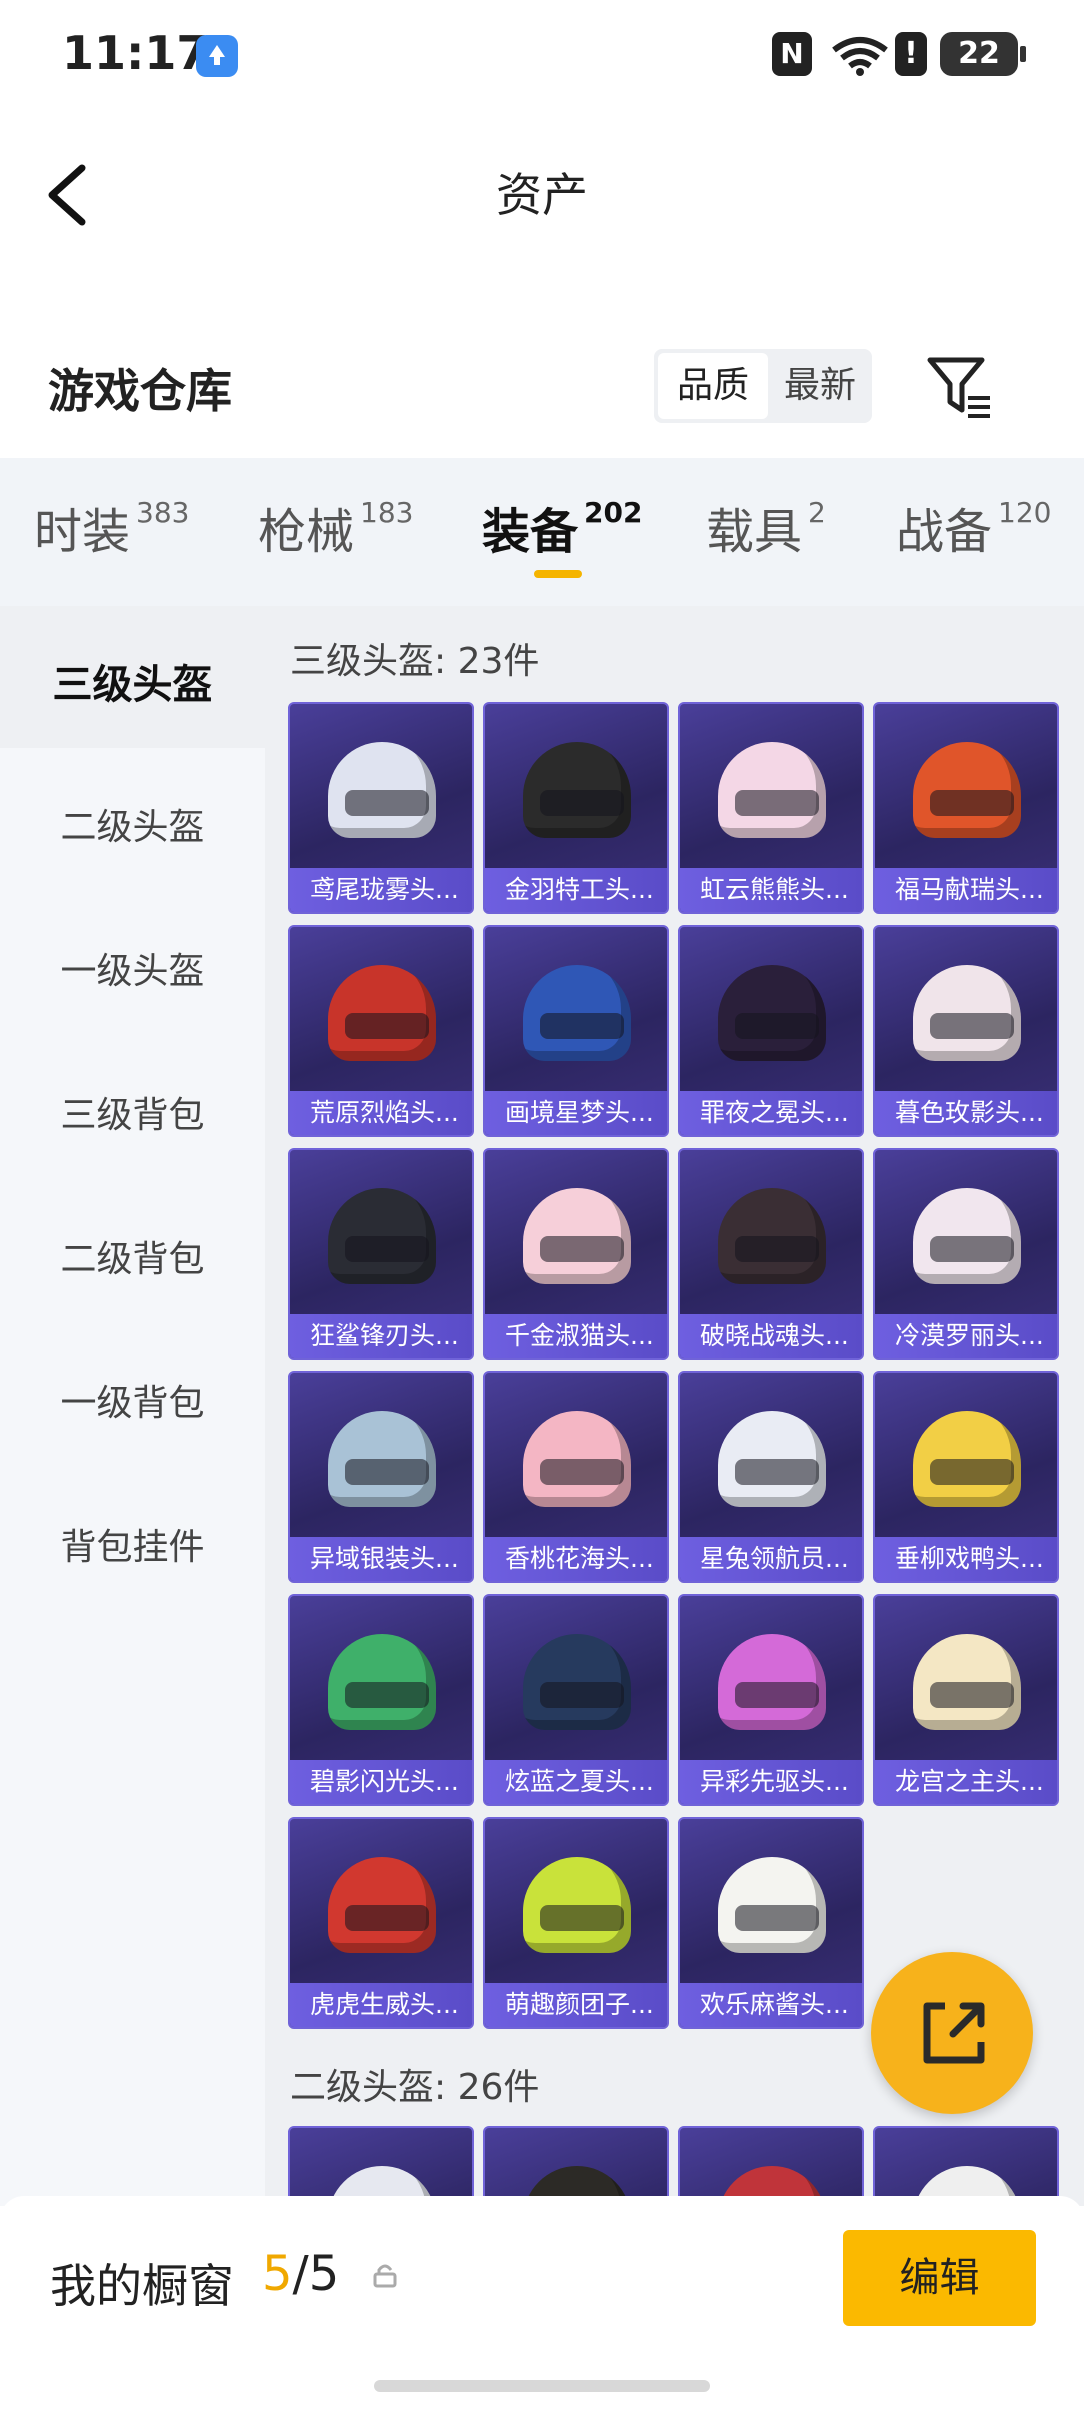 The width and height of the screenshot is (1084, 2412). I want to click on tab-label: 时装, so click(82, 532).